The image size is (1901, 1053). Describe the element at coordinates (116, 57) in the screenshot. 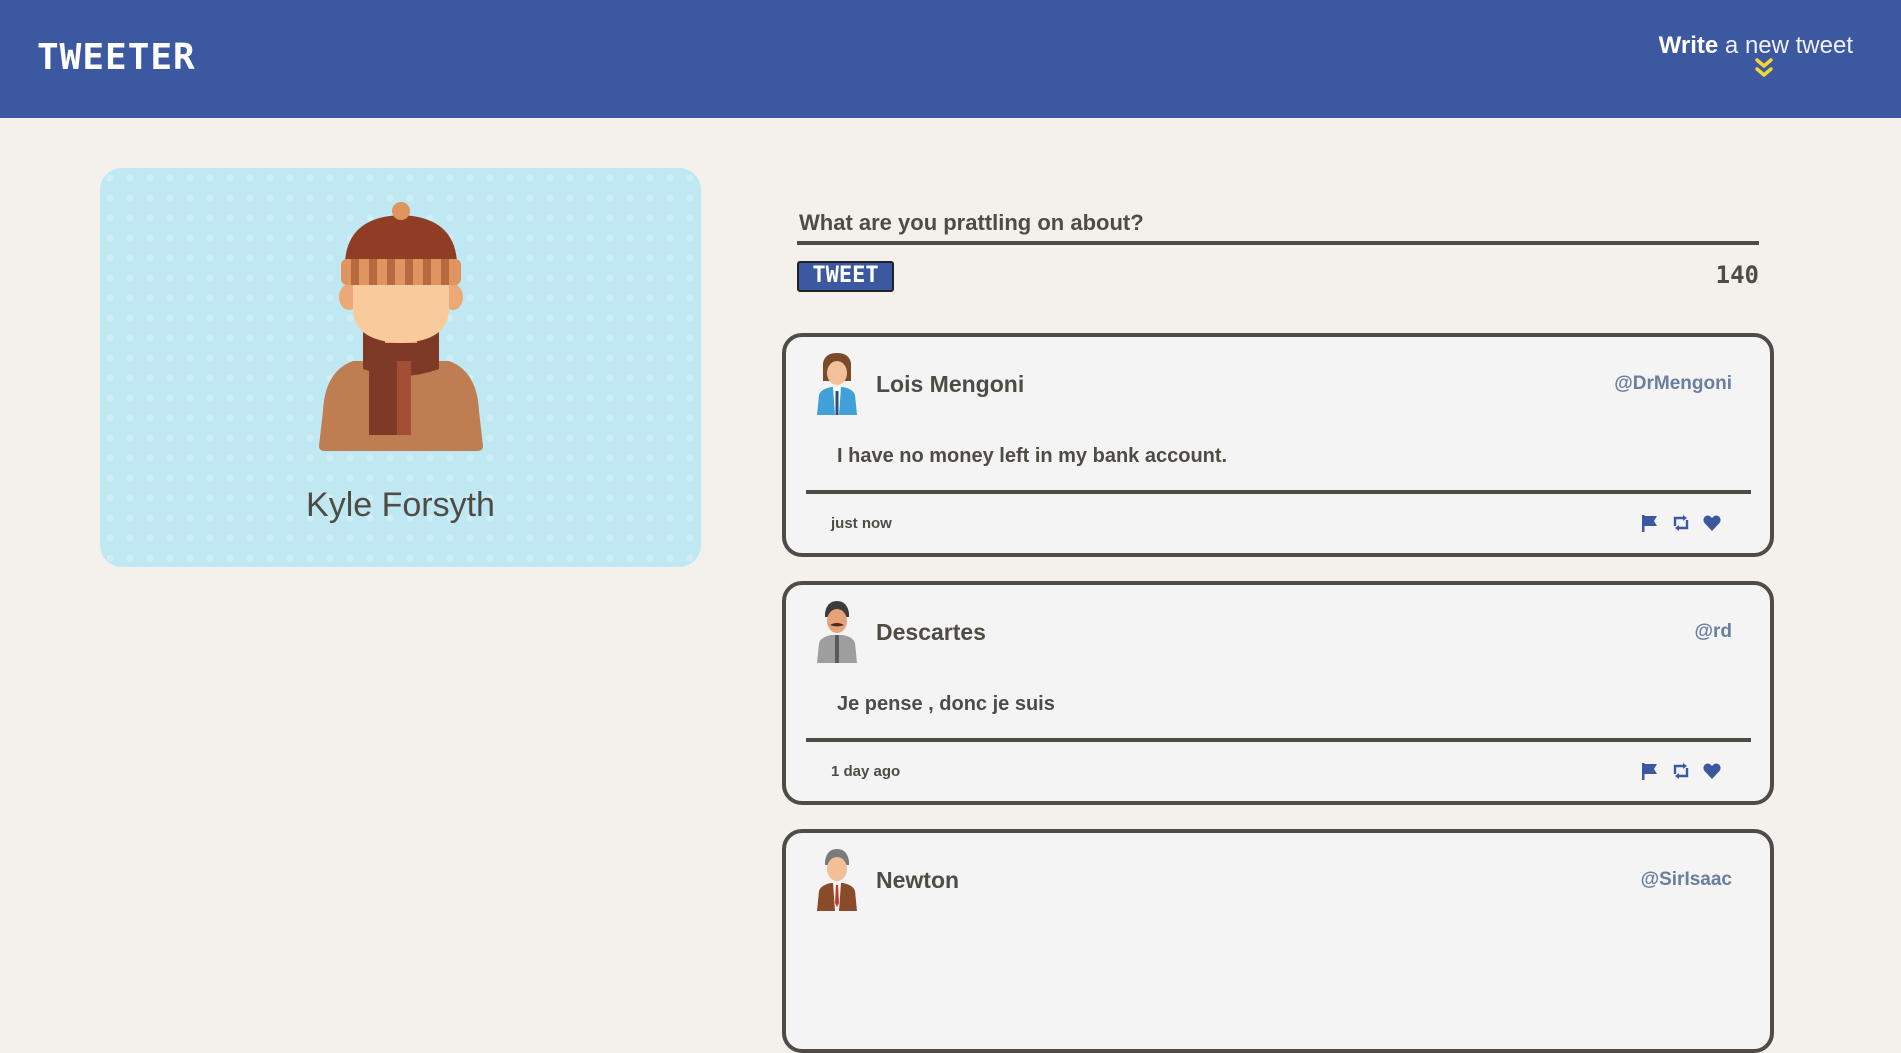

I see `brand-logo: TWEETER` at that location.